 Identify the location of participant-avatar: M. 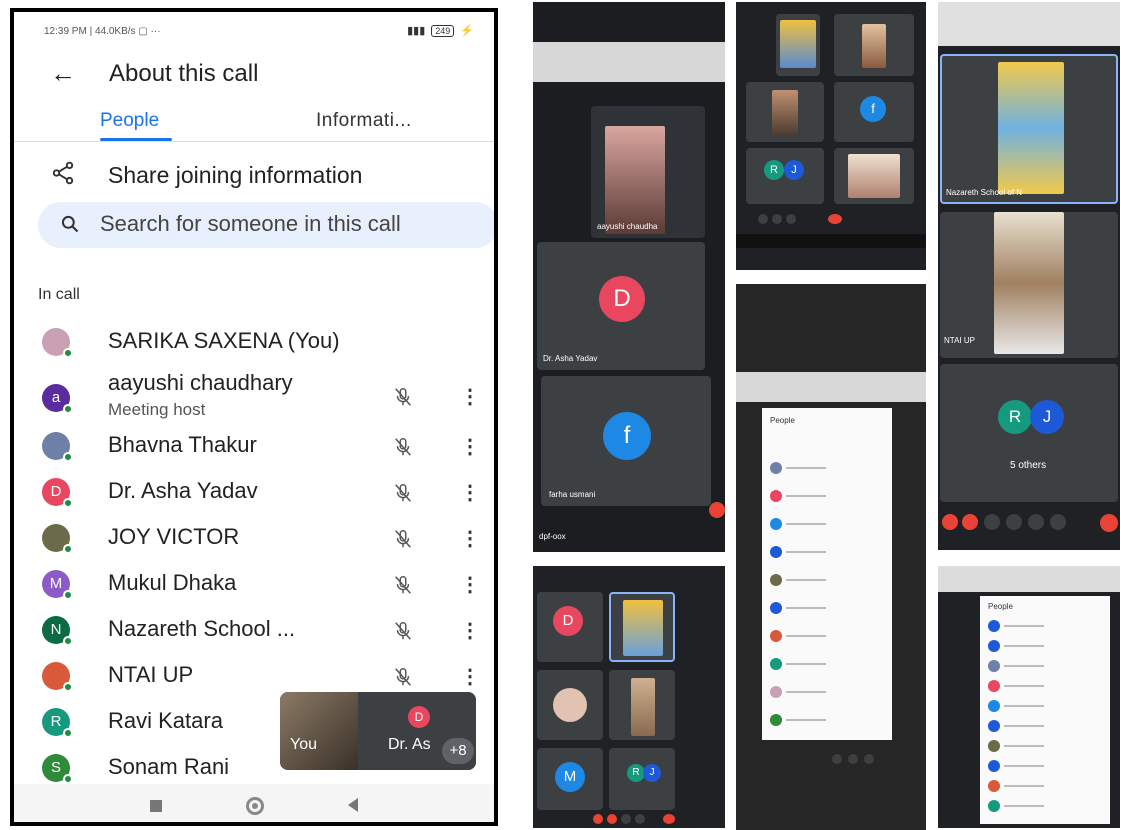
(57, 585).